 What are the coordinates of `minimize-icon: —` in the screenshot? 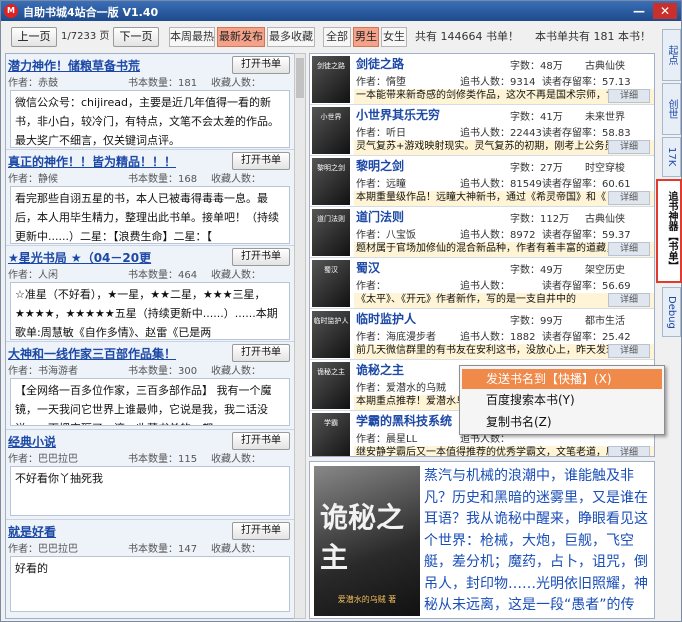 It's located at (639, 11).